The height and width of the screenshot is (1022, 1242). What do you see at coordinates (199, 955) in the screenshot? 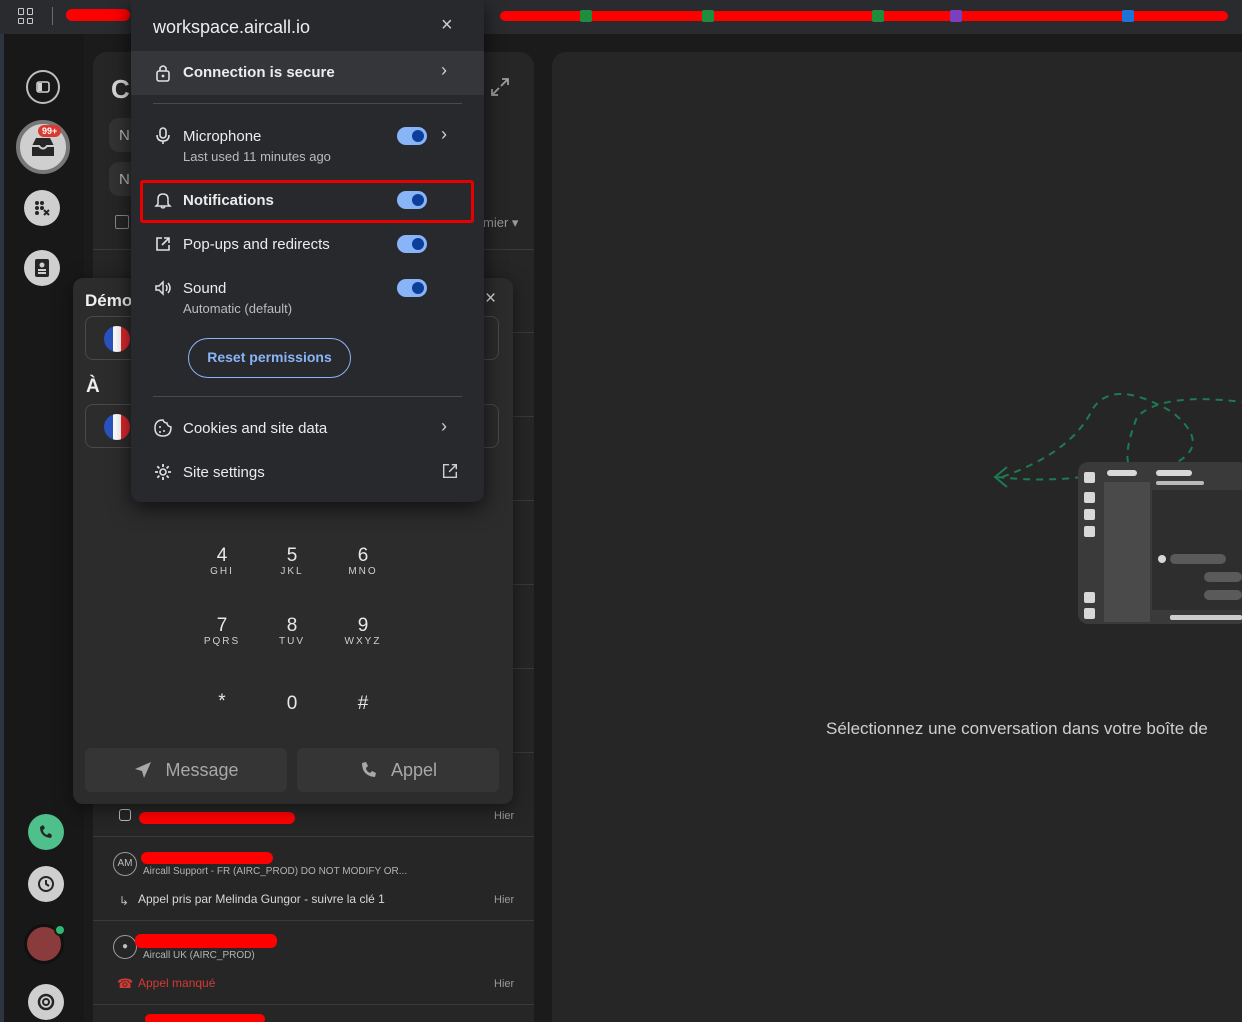
I see `row-company: Aircall UK (AIRC_PROD)` at bounding box center [199, 955].